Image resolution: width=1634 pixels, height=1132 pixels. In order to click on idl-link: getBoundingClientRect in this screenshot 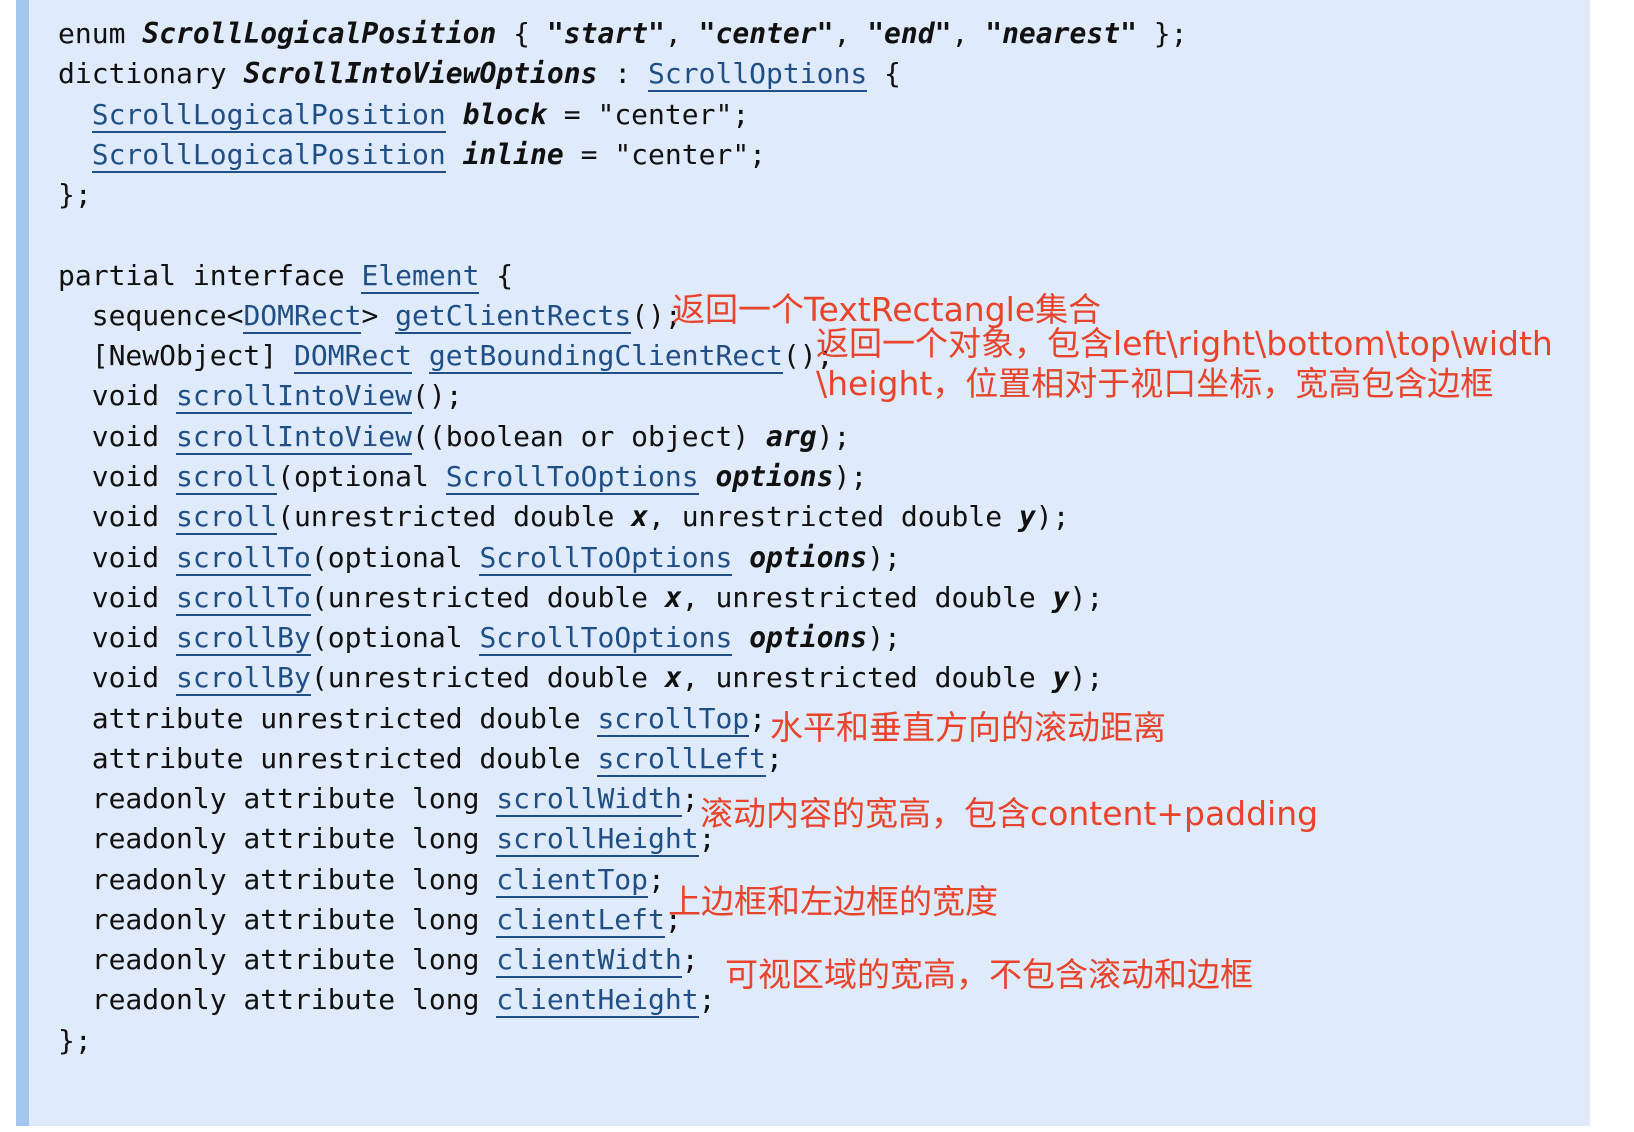, I will do `click(605, 356)`.